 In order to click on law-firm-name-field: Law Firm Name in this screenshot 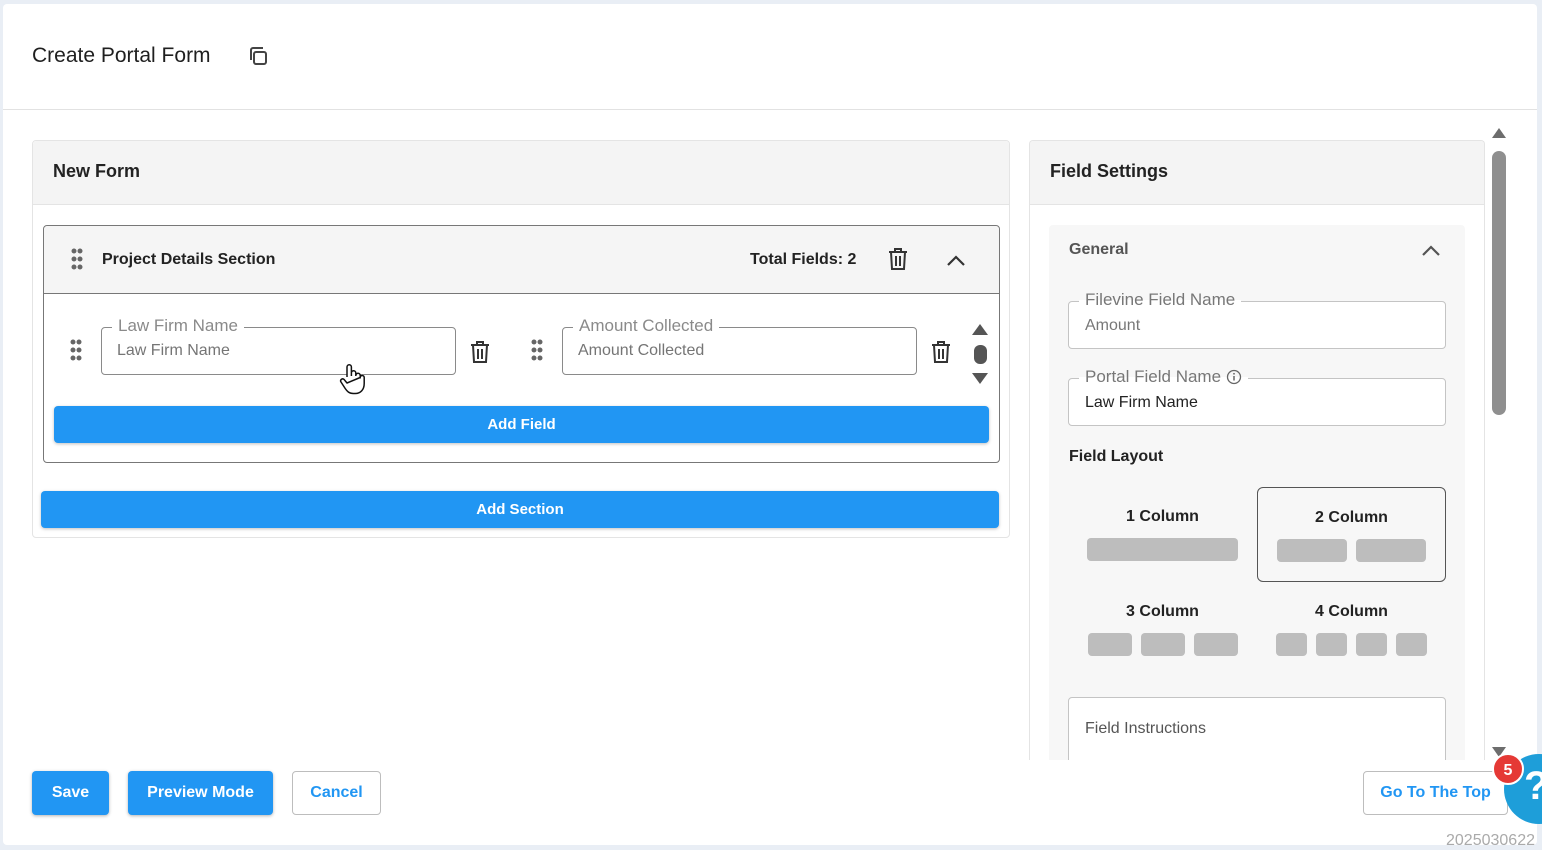, I will do `click(278, 345)`.